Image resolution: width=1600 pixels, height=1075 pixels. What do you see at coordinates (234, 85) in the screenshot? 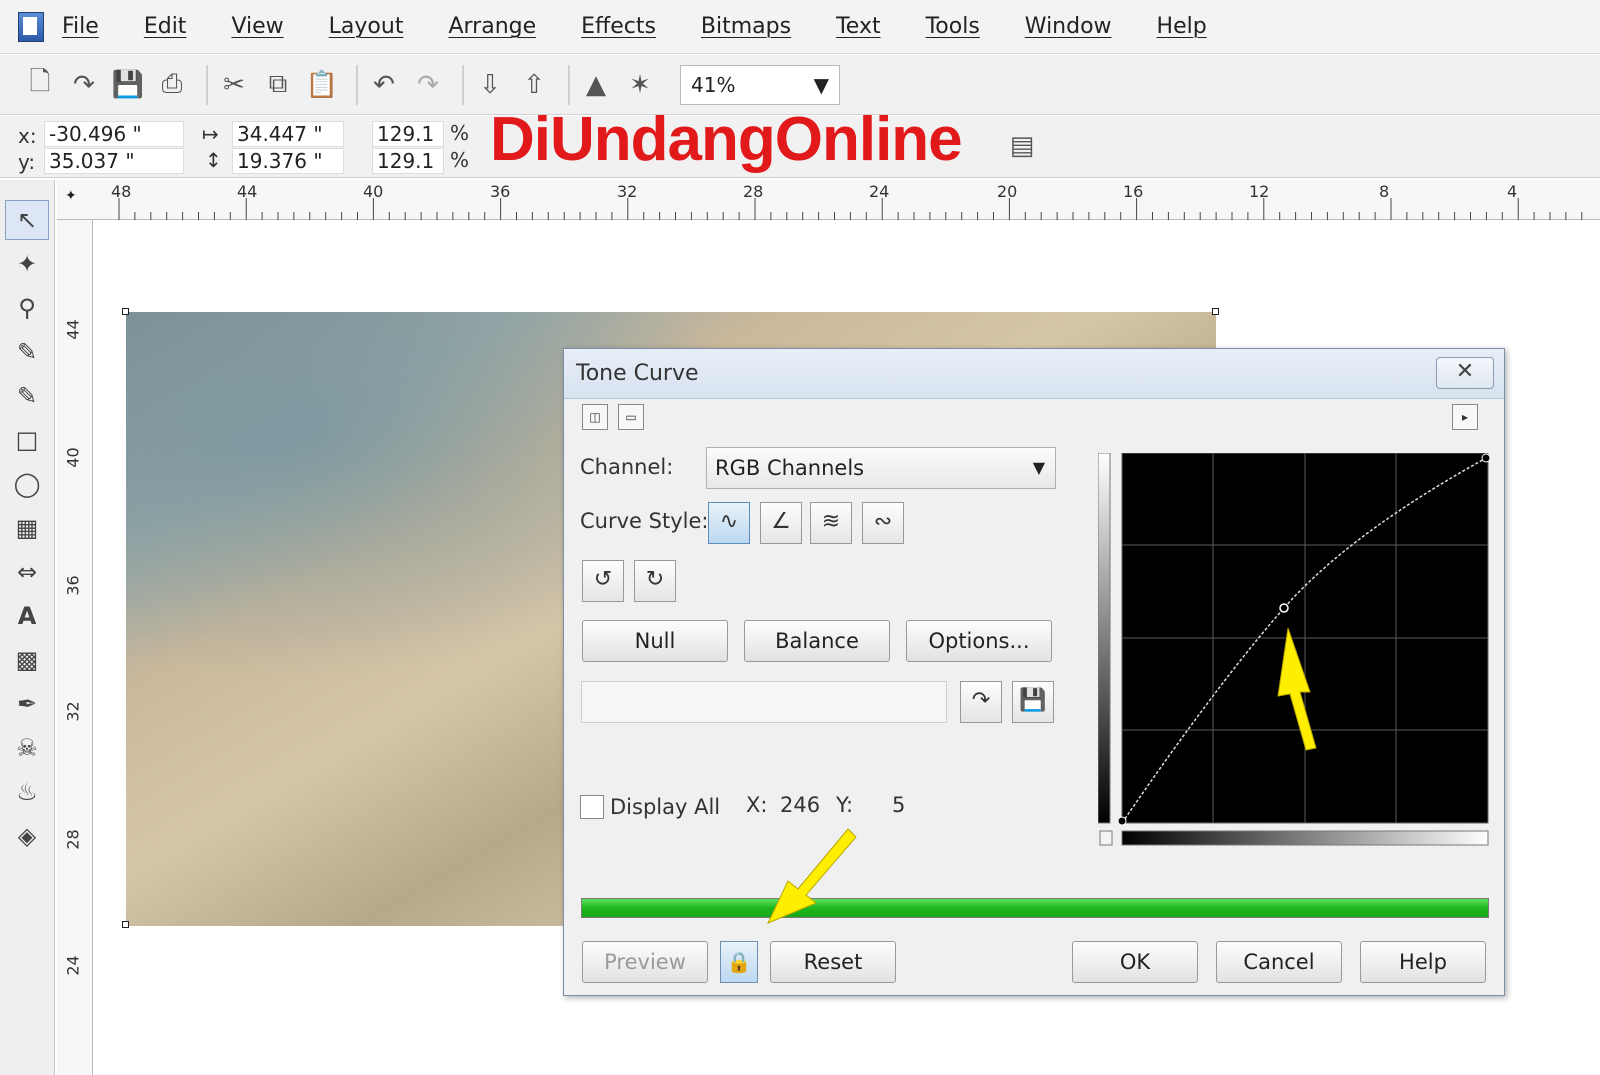
I see `cut-icon: ✂` at bounding box center [234, 85].